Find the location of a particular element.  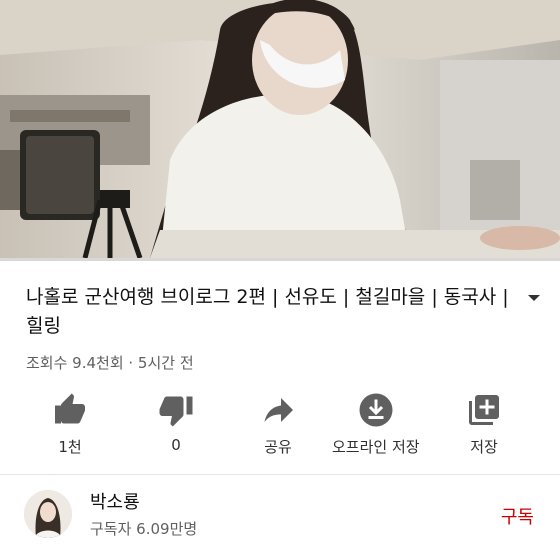

dislike-button: 0 is located at coordinates (176, 423).